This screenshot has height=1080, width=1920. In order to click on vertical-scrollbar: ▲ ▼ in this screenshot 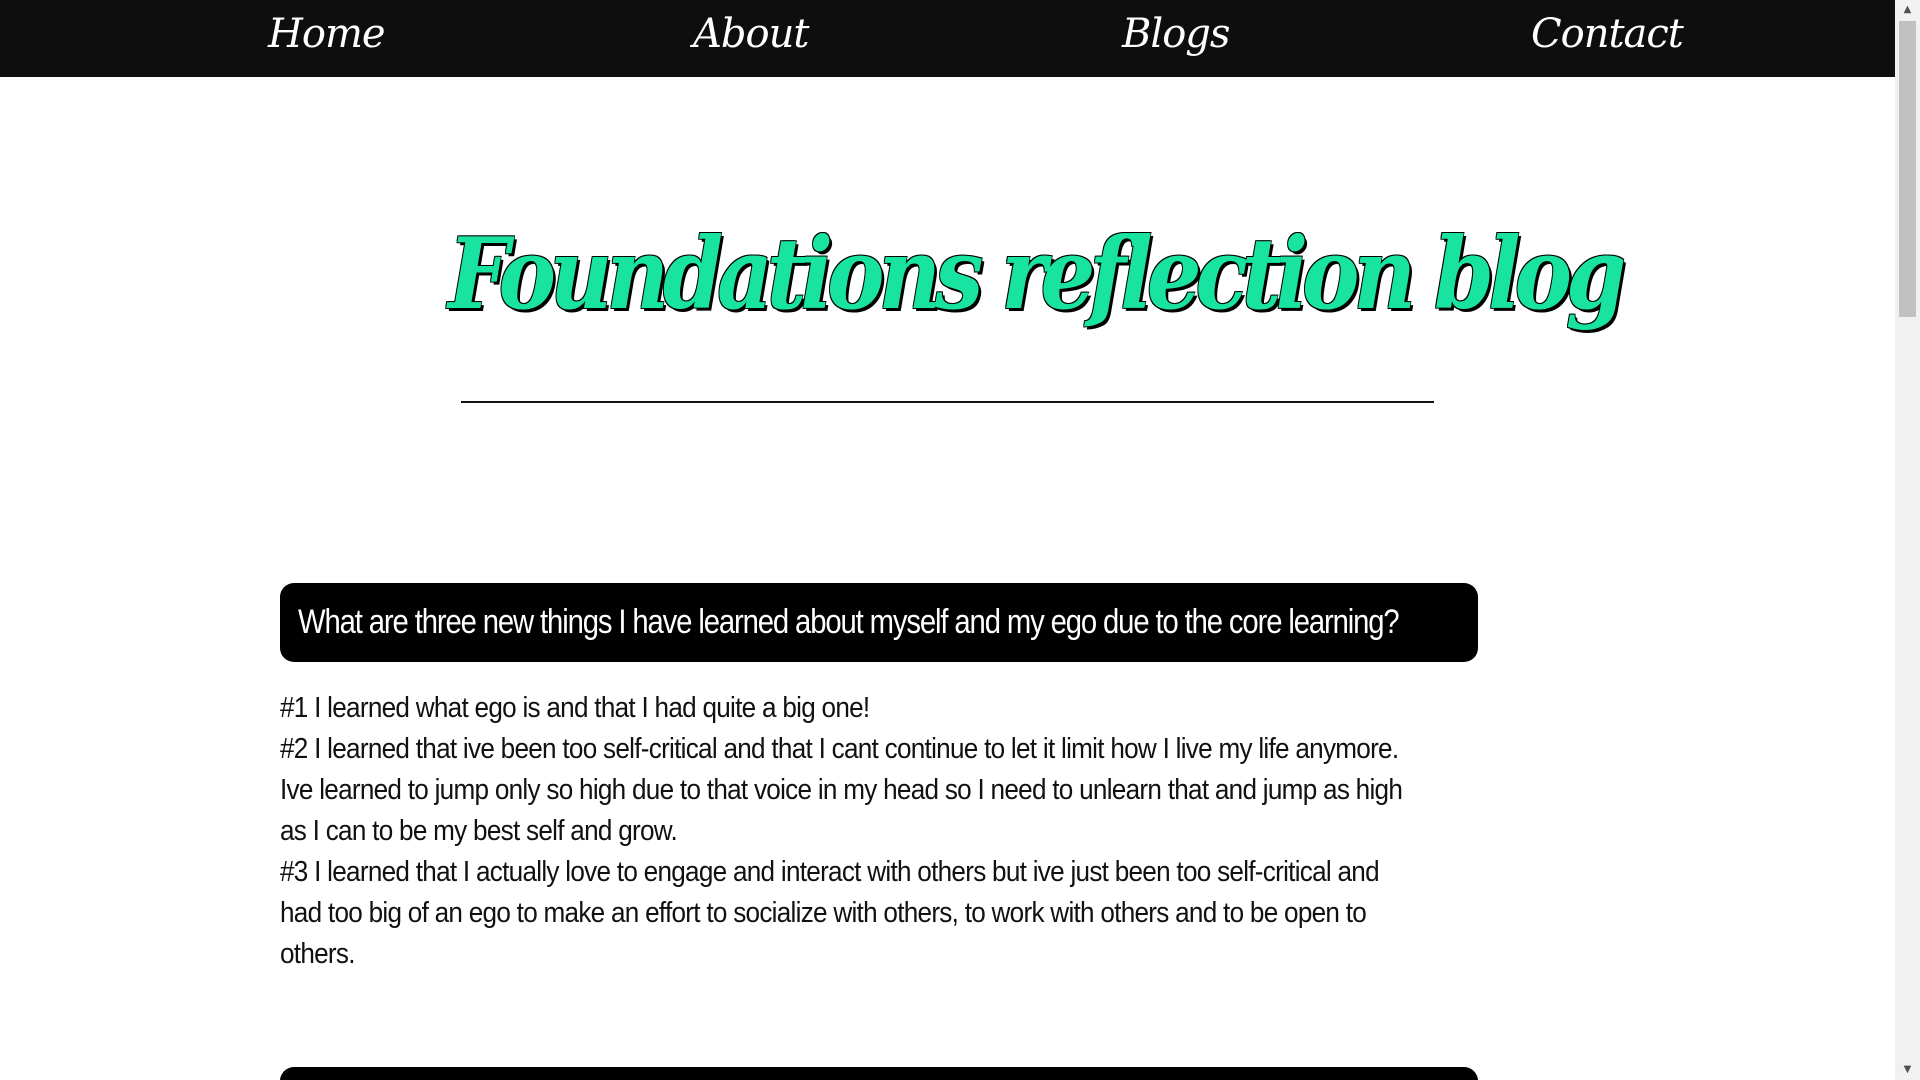, I will do `click(1907, 540)`.